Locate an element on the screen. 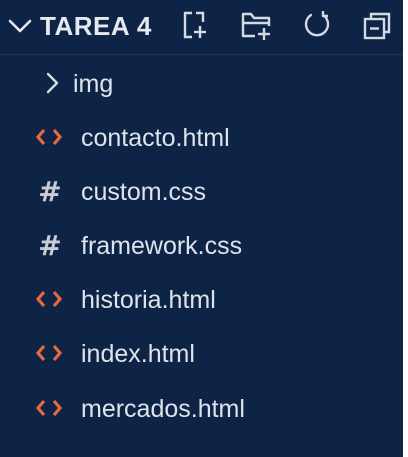 The image size is (408, 457). file-label: contacto.html is located at coordinates (155, 138).